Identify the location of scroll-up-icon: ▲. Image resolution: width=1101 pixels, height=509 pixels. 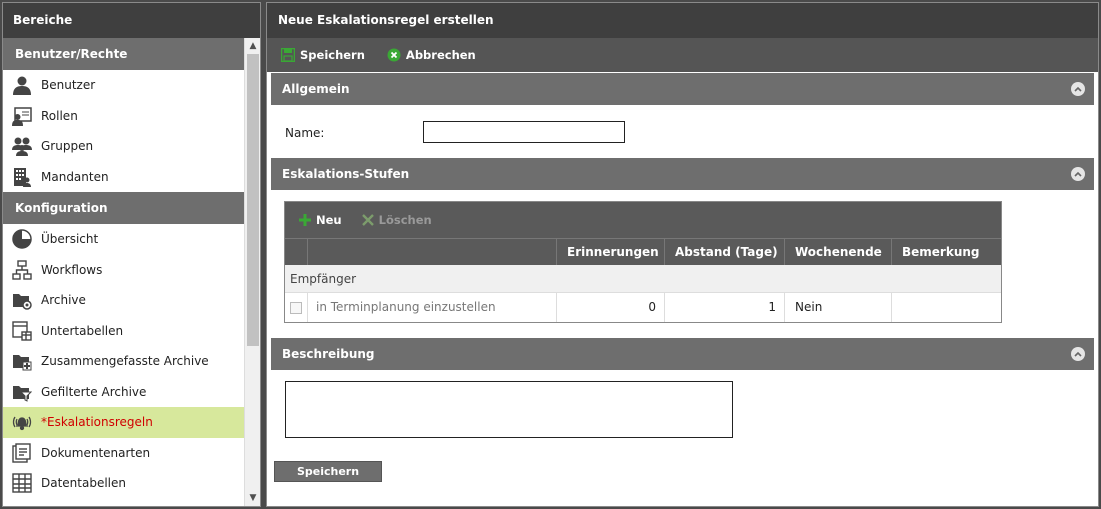
(252, 46).